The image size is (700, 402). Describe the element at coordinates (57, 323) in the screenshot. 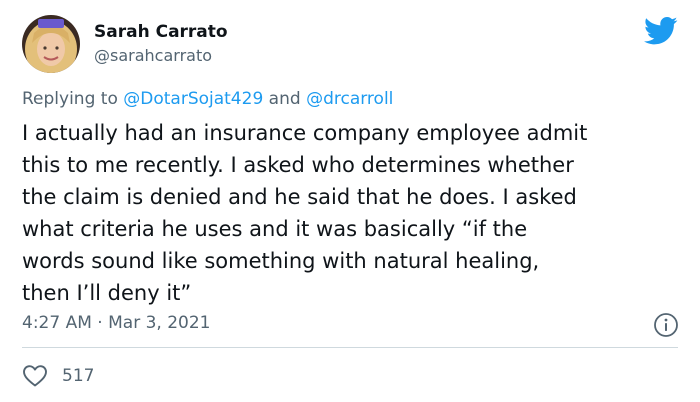

I see `tweet-time: 4:27 AM` at that location.